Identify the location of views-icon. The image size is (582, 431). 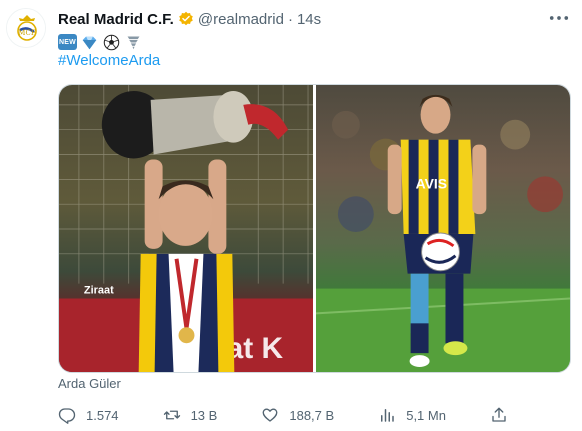
(387, 415).